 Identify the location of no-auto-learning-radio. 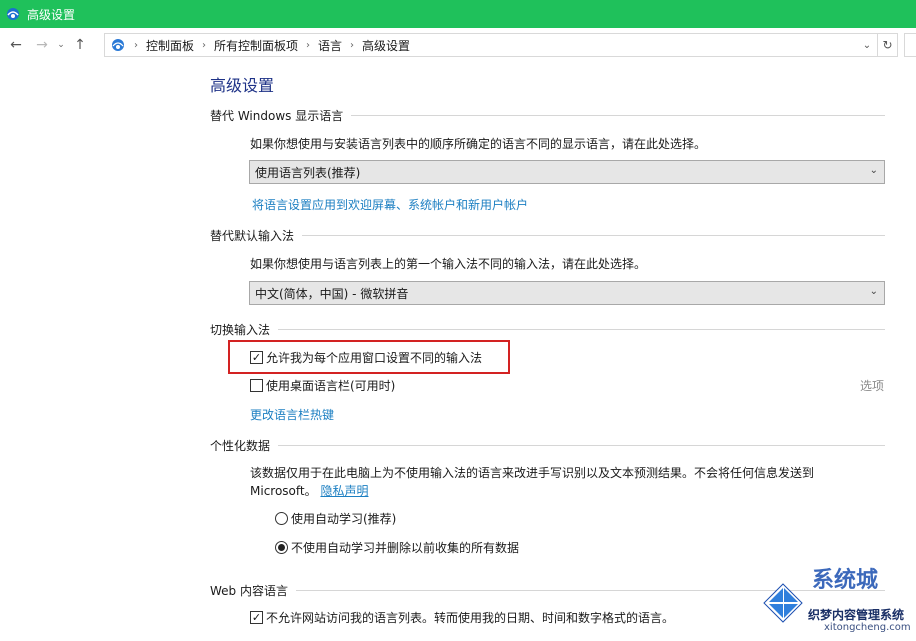
(281, 547).